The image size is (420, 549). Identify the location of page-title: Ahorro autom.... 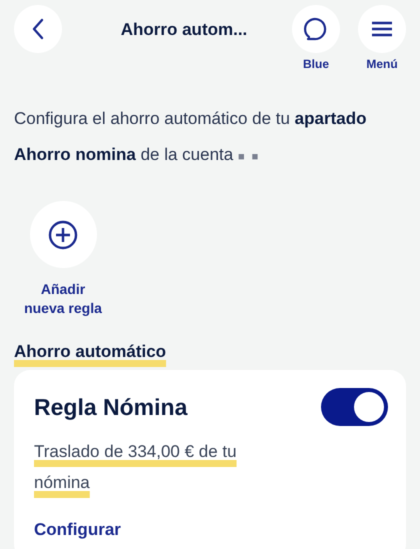
(184, 30).